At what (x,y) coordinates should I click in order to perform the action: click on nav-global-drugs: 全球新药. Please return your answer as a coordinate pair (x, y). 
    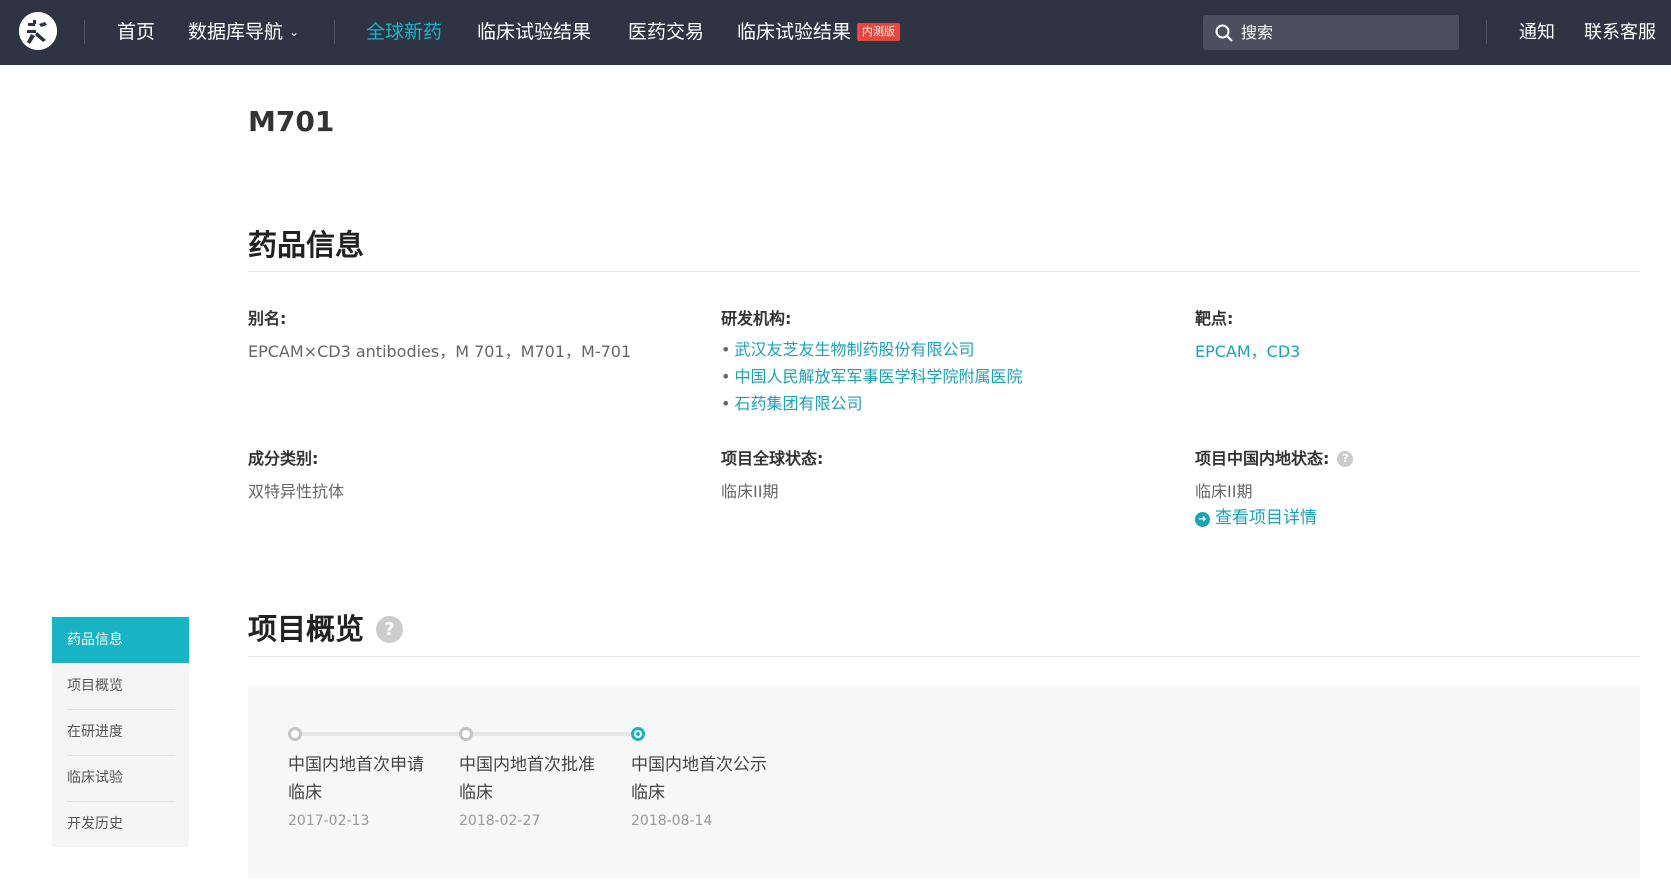
    Looking at the image, I should click on (404, 32).